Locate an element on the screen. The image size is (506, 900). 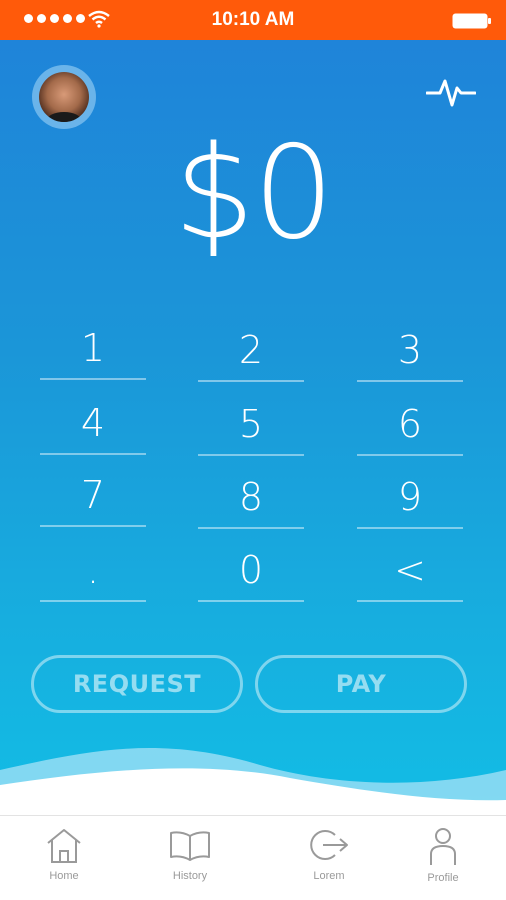
tab-lorem: Lorem is located at coordinates (329, 854).